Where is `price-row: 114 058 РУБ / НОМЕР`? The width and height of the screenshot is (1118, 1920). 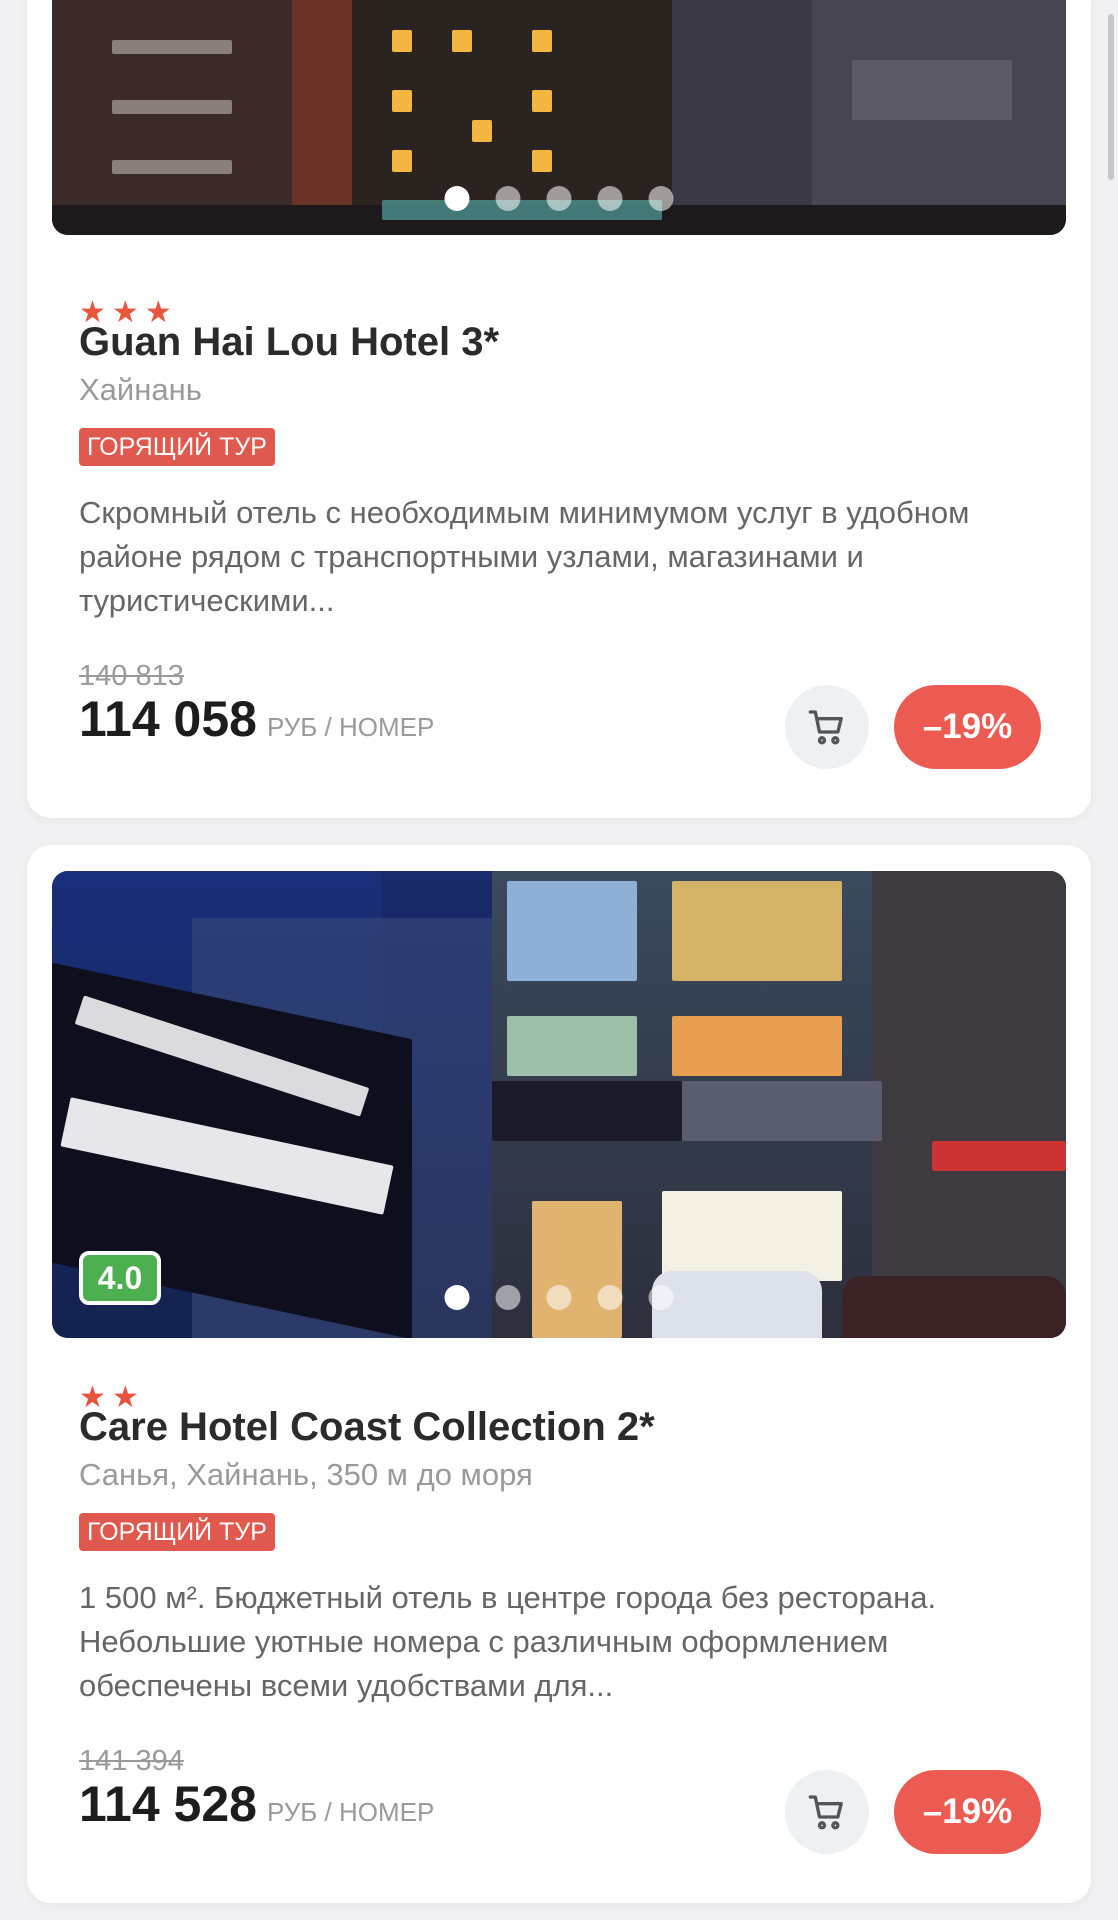 price-row: 114 058 РУБ / НОМЕР is located at coordinates (256, 719).